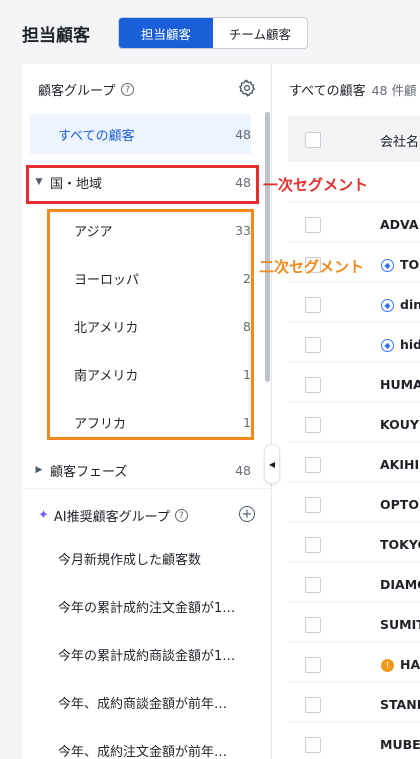  What do you see at coordinates (400, 624) in the screenshot?
I see `company-name-cell: SUMIT` at bounding box center [400, 624].